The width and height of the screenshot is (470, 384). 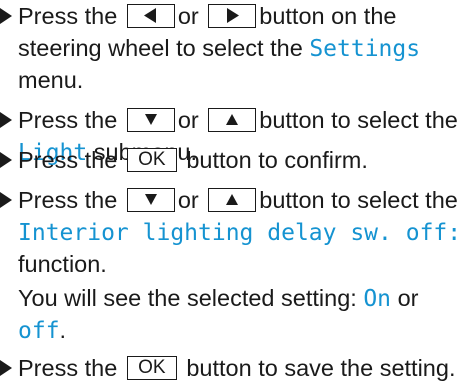 What do you see at coordinates (377, 299) in the screenshot?
I see `display-value-on: On` at bounding box center [377, 299].